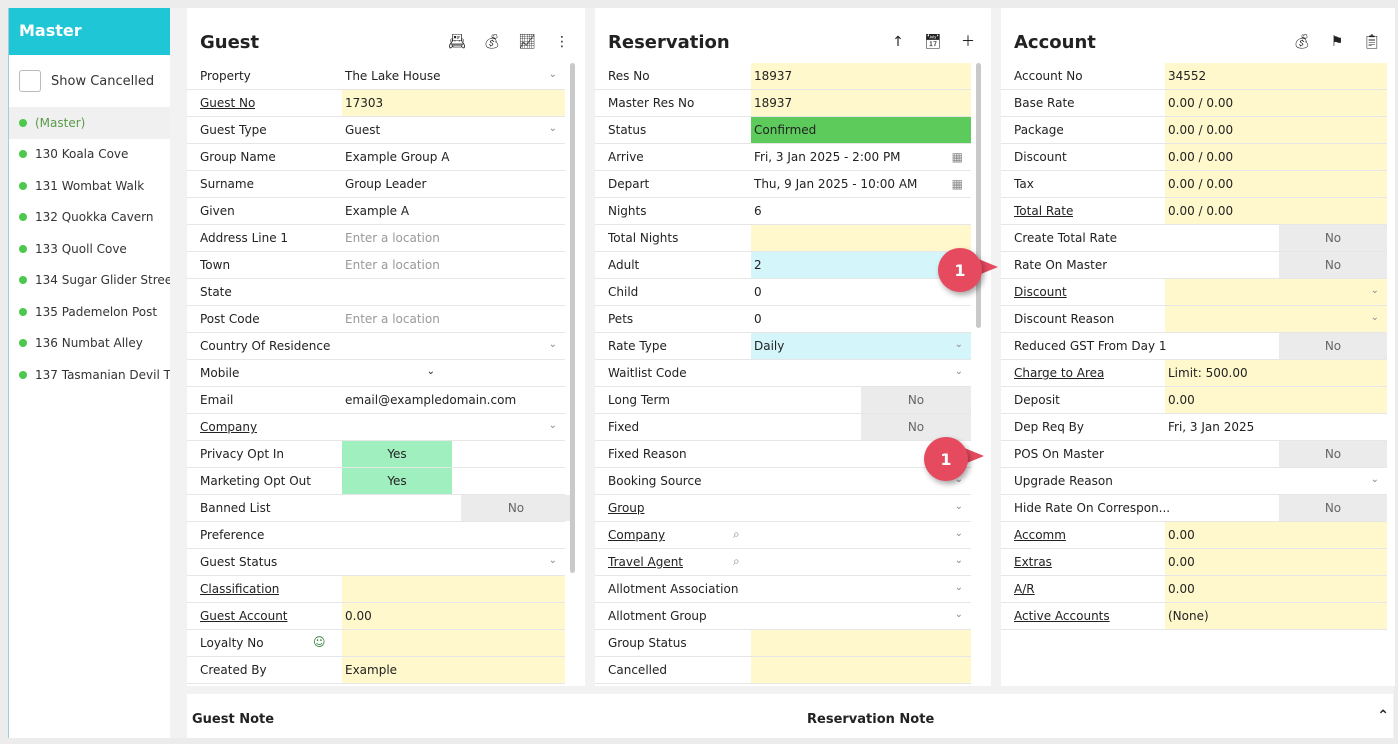 This screenshot has width=1398, height=744. Describe the element at coordinates (453, 184) in the screenshot. I see `field-value: Group Leader` at that location.